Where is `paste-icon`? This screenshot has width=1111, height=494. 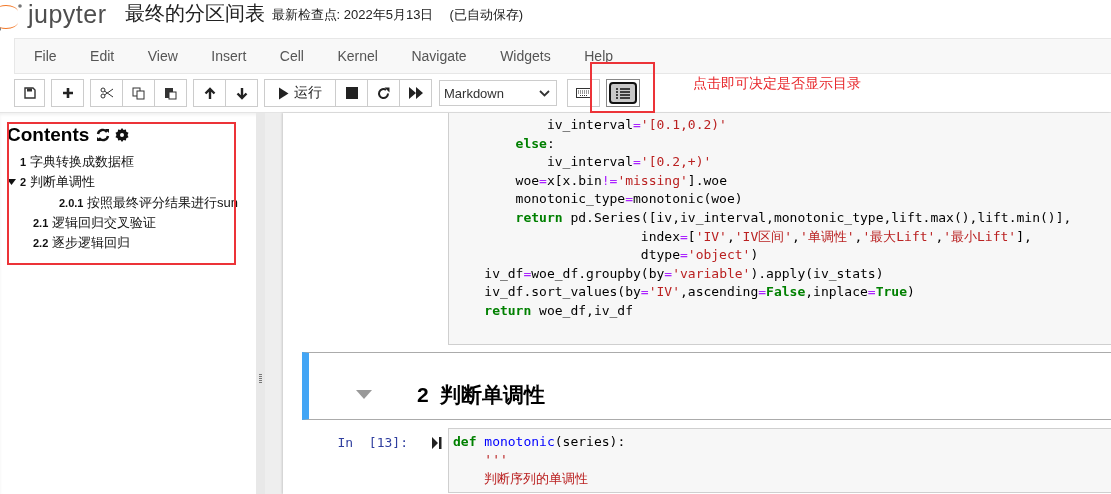
paste-icon is located at coordinates (170, 93).